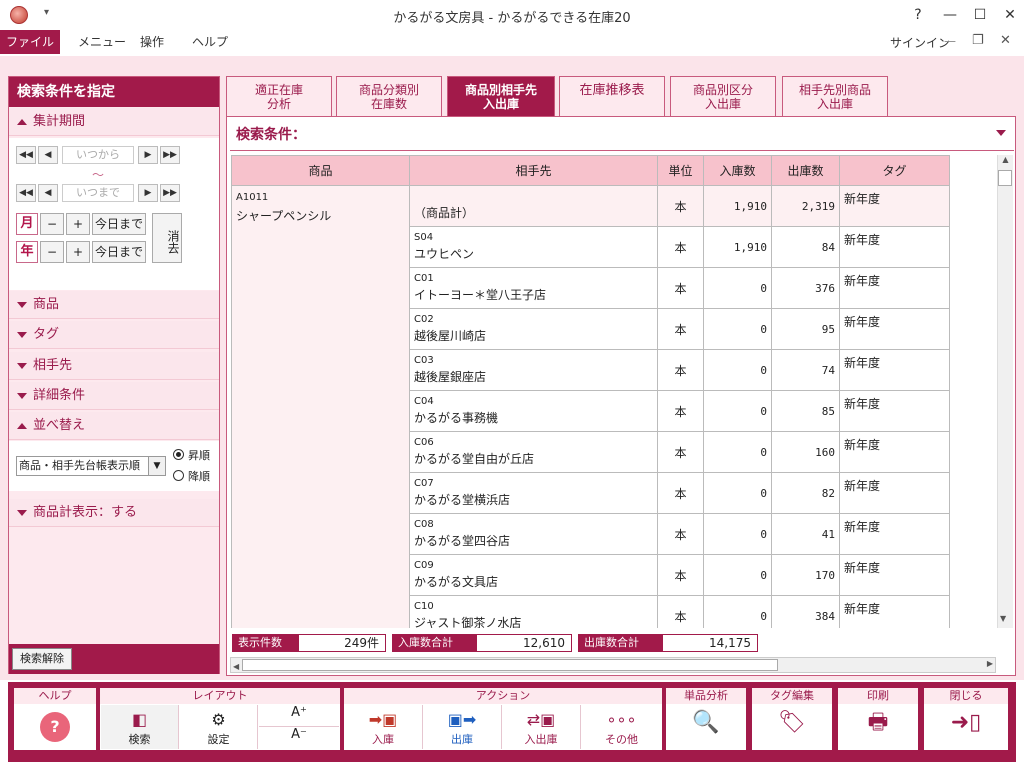  I want to click on out-qty-cell: 41, so click(805, 534).